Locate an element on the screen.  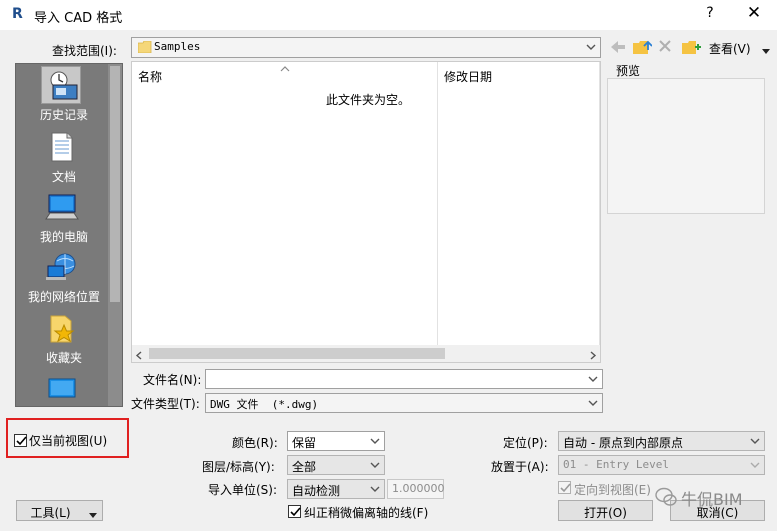
places-bar: 历史记录 文档 我的电脑 我的网络位置 收藏夹 is located at coordinates (69, 235).